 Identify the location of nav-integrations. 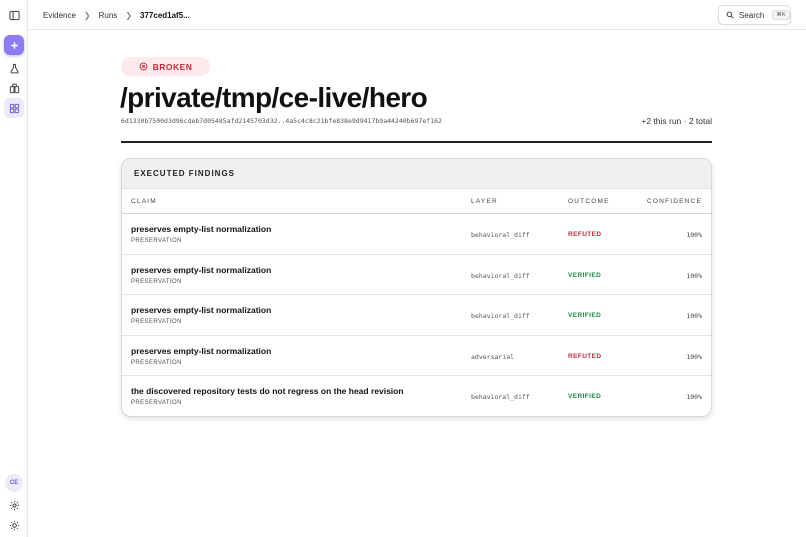
(14, 88).